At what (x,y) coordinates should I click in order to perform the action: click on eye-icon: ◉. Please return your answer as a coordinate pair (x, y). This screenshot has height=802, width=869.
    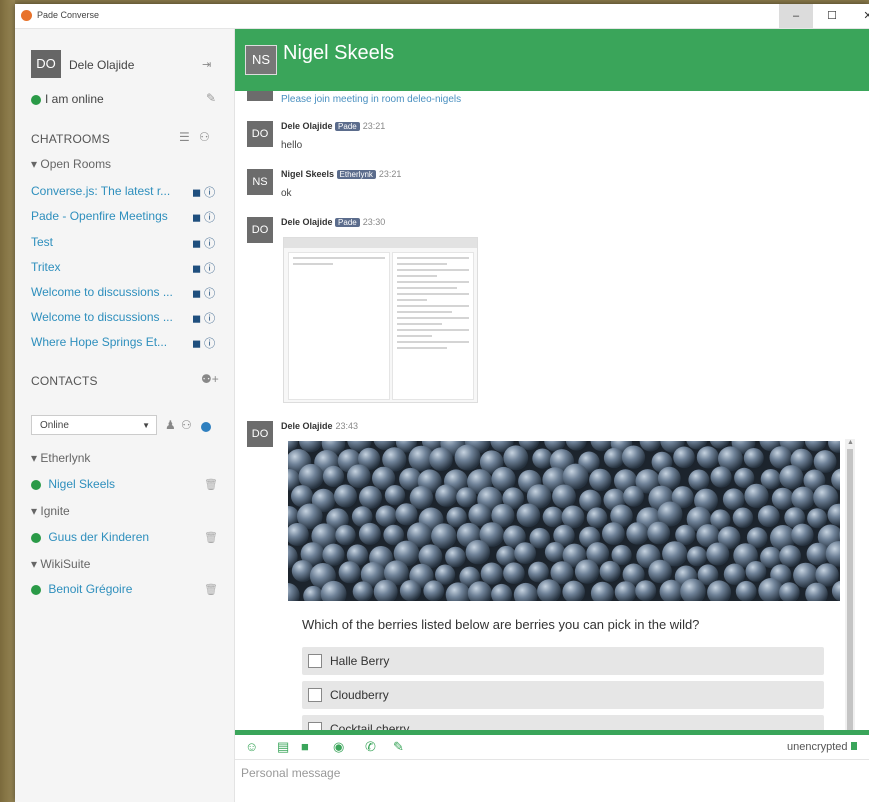
    Looking at the image, I should click on (338, 747).